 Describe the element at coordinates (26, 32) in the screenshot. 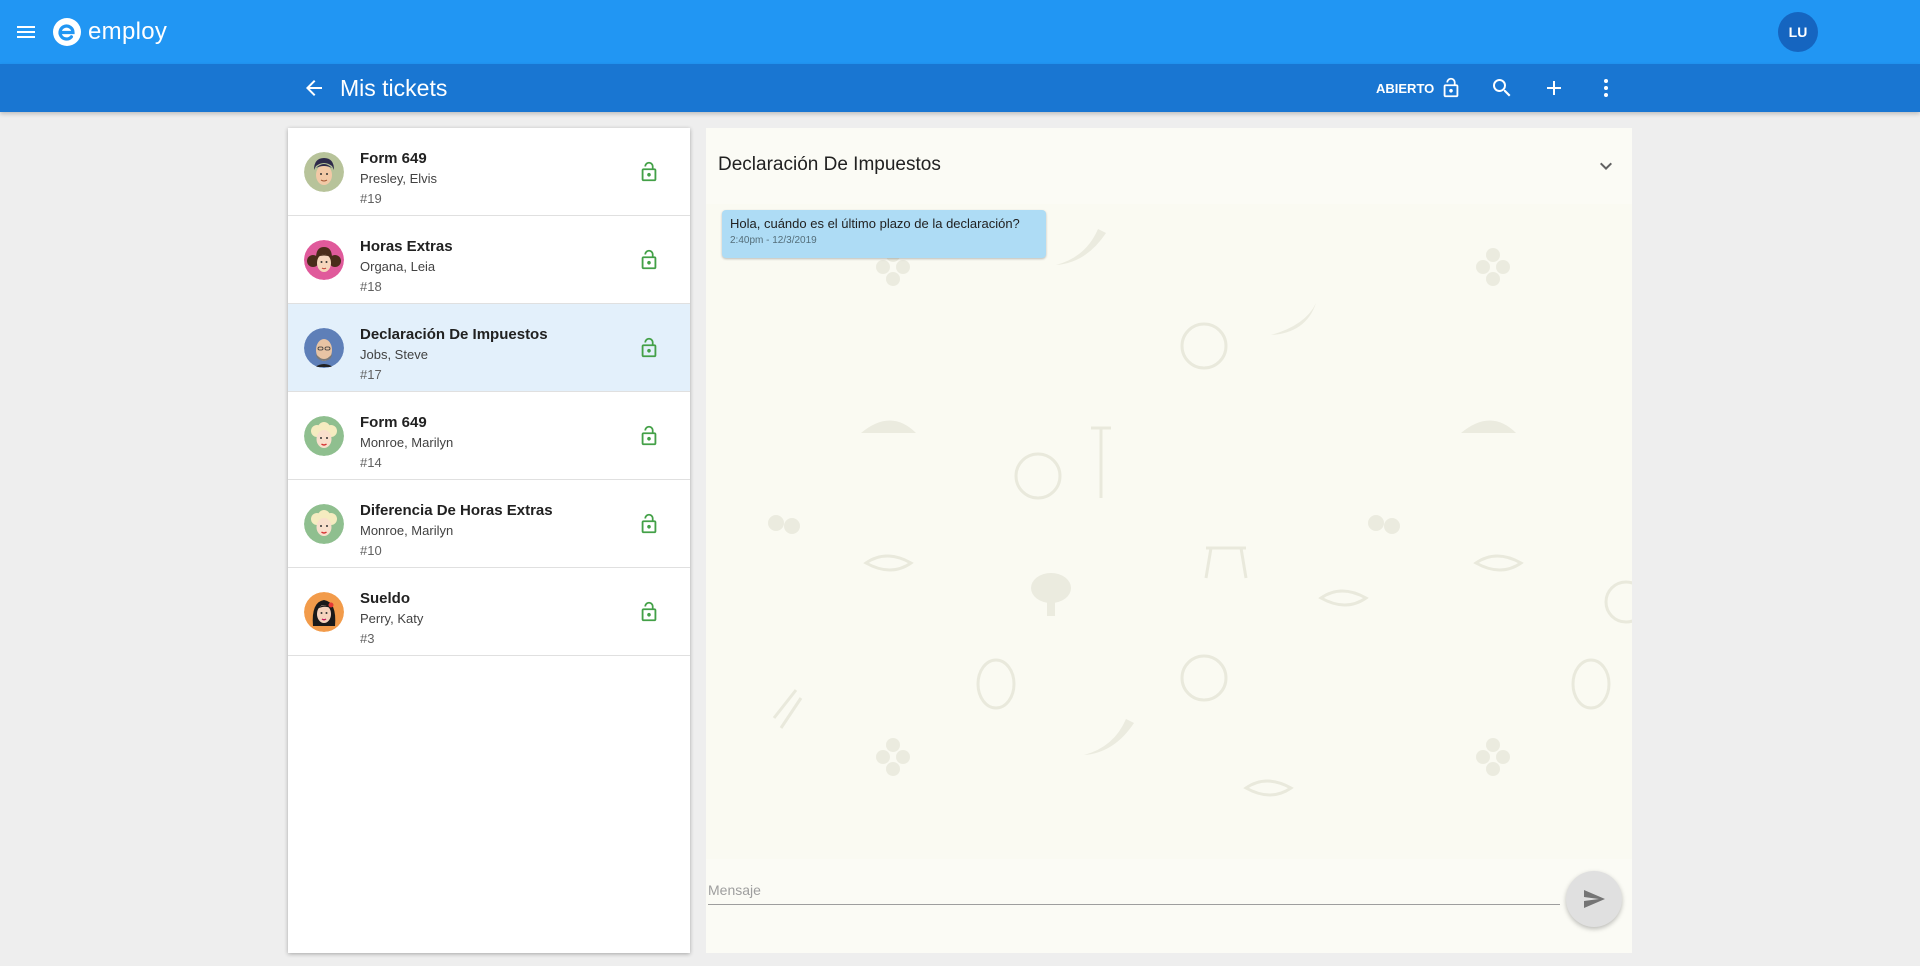

I see `menu-icon` at that location.